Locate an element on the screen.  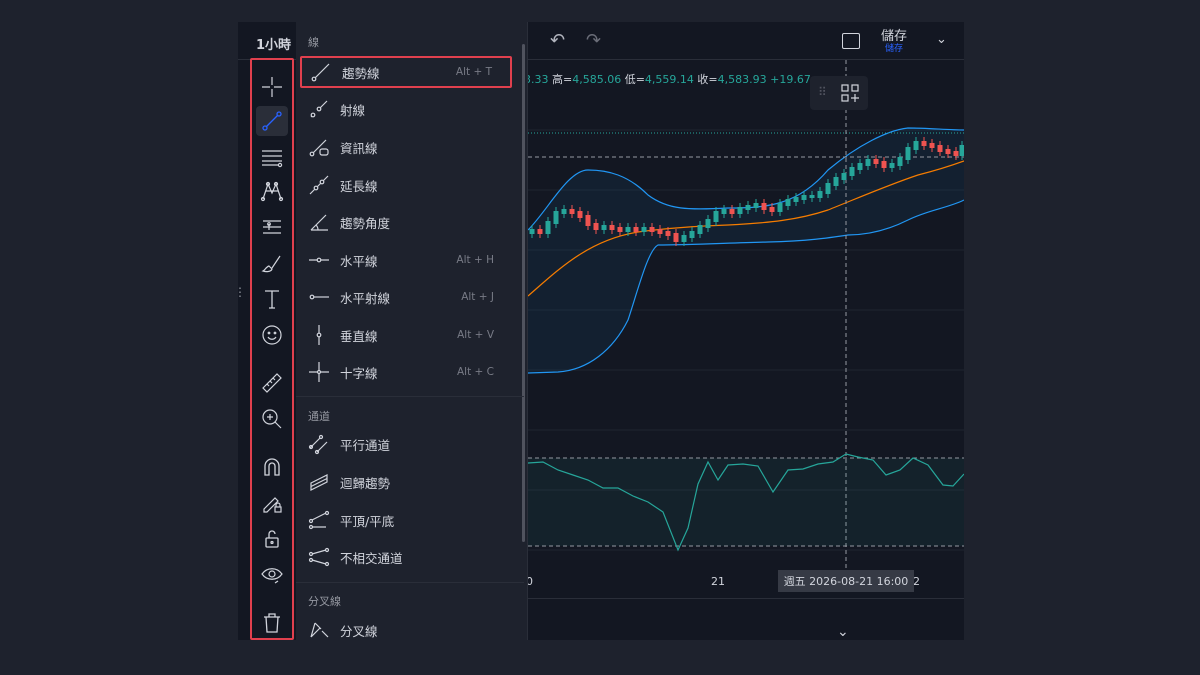
drawing-toolbar is located at coordinates (272, 349).